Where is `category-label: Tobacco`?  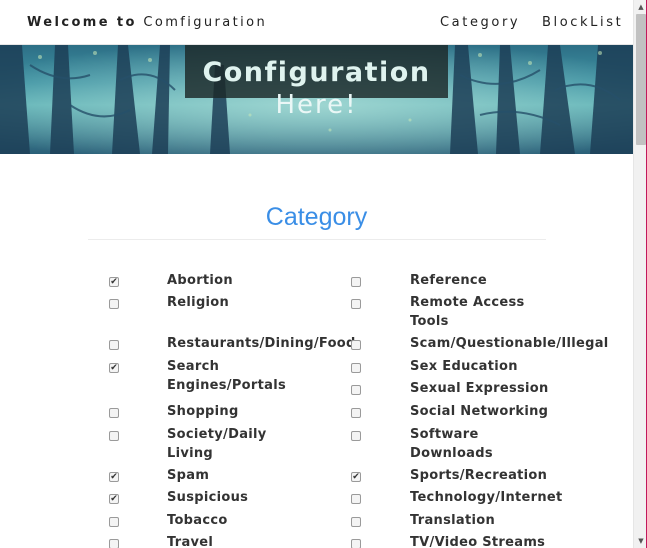
category-label: Tobacco is located at coordinates (197, 520).